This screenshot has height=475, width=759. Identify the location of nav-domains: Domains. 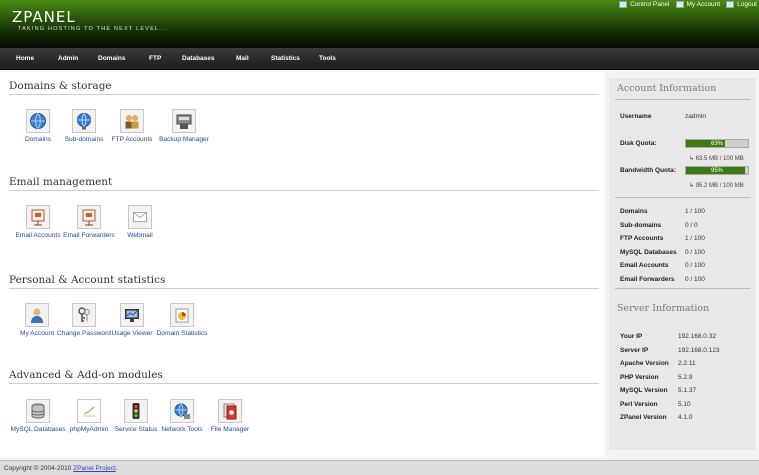
(111, 58).